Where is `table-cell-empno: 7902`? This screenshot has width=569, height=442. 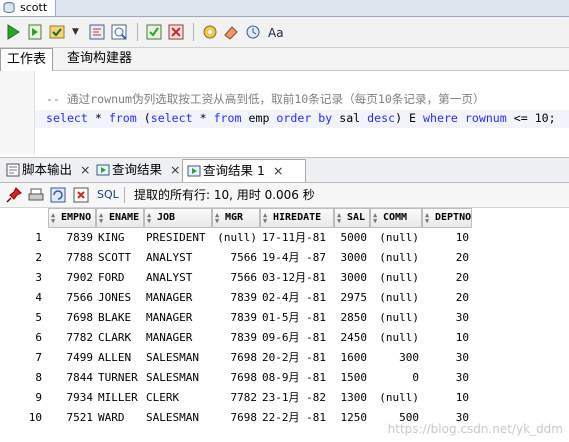
table-cell-empno: 7902 is located at coordinates (71, 278).